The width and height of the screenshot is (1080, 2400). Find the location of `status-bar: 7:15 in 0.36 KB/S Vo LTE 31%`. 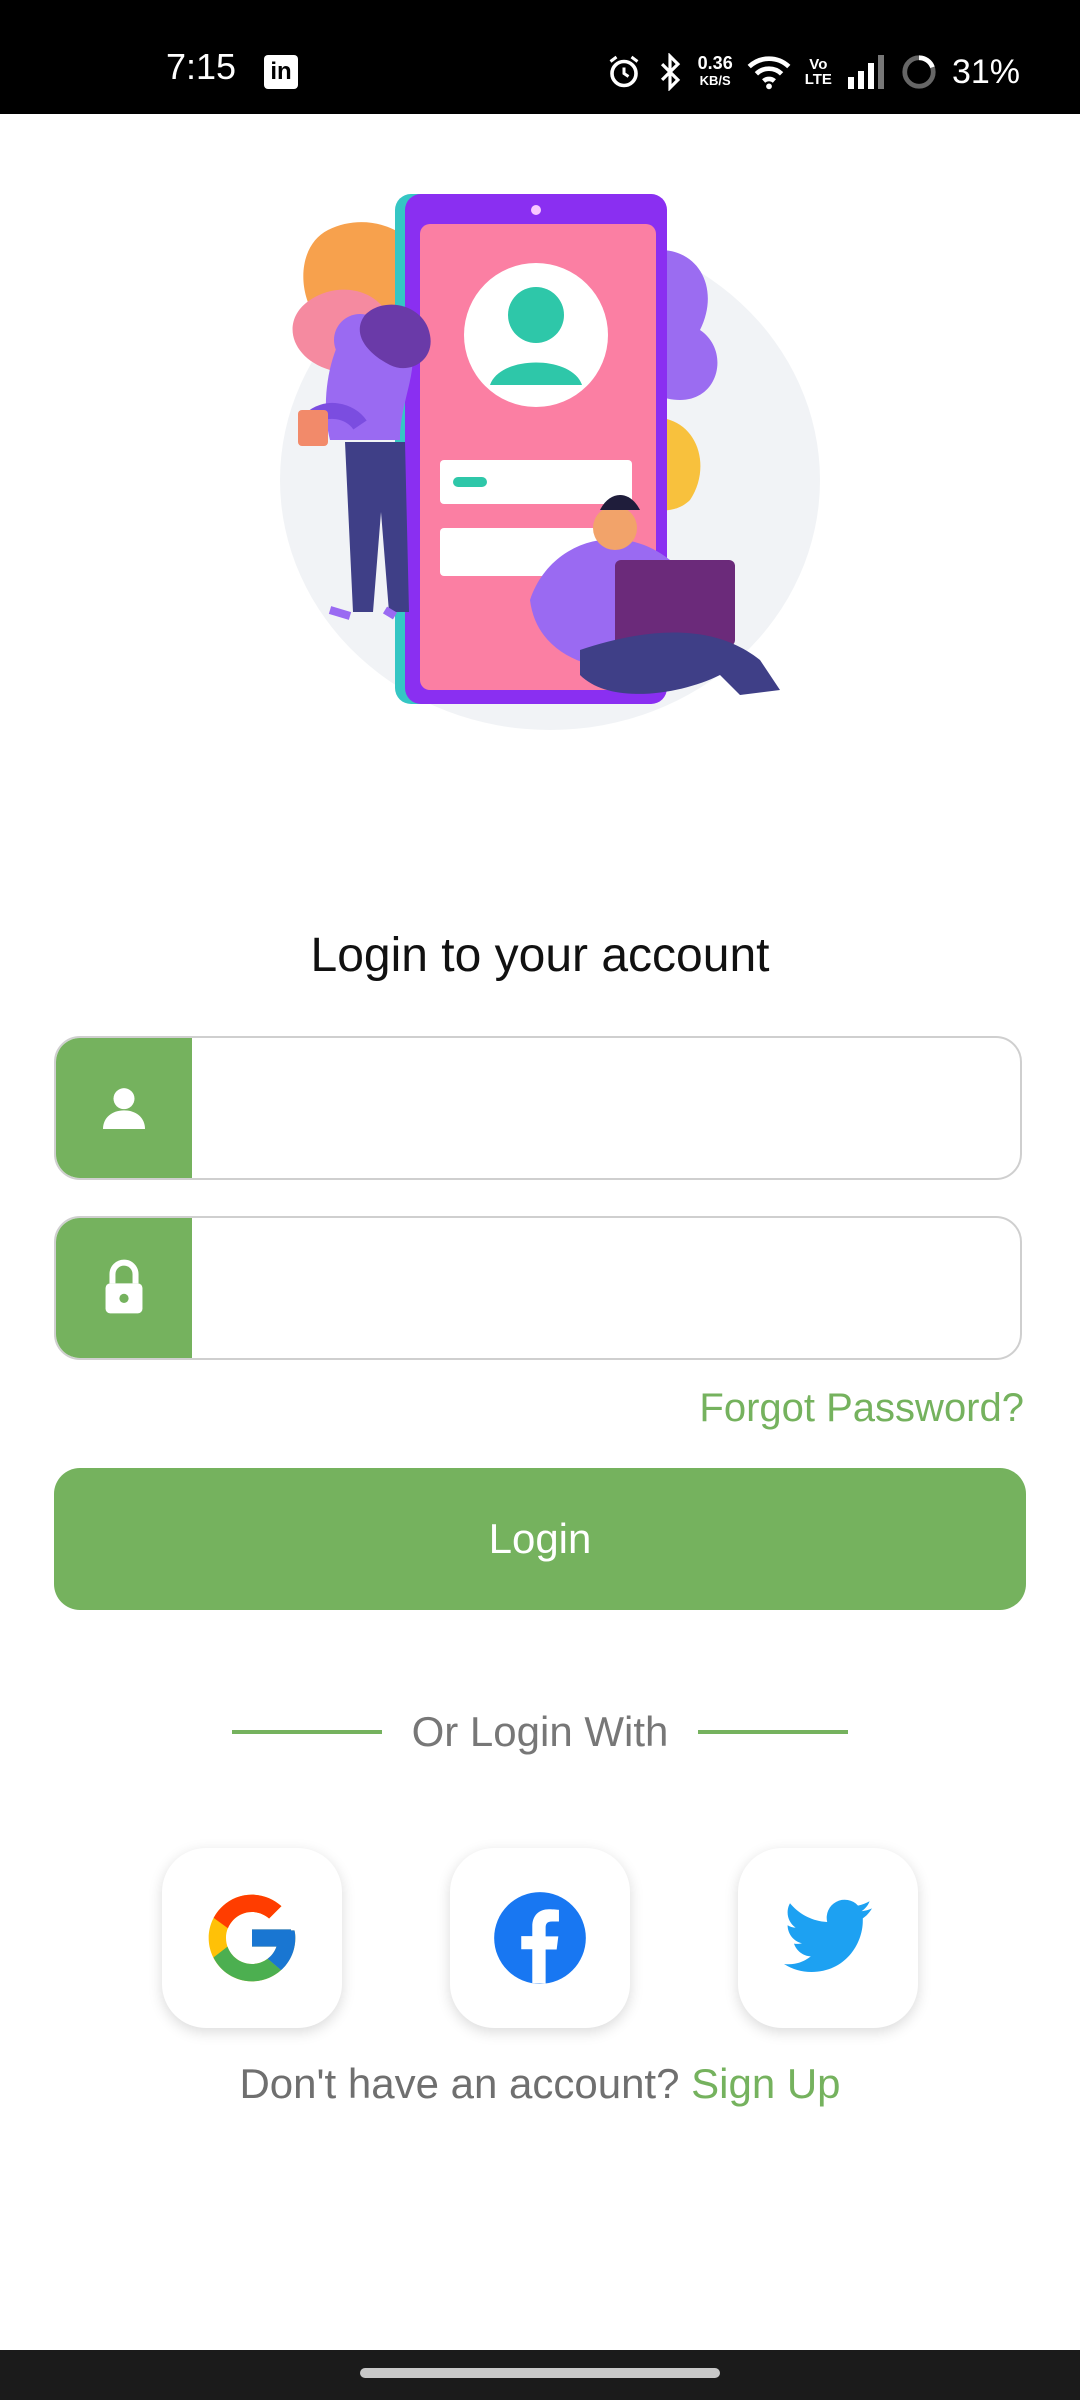

status-bar: 7:15 in 0.36 KB/S Vo LTE 31% is located at coordinates (540, 57).